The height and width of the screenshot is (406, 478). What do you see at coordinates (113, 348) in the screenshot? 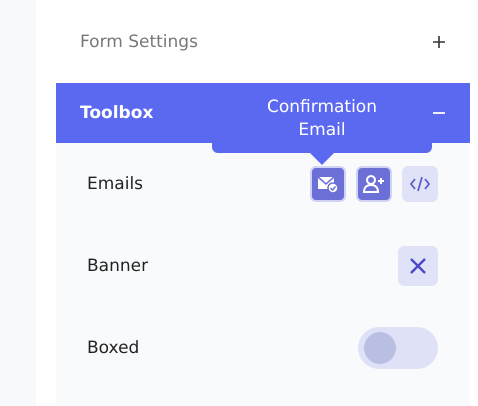
I see `row-label: Boxed` at bounding box center [113, 348].